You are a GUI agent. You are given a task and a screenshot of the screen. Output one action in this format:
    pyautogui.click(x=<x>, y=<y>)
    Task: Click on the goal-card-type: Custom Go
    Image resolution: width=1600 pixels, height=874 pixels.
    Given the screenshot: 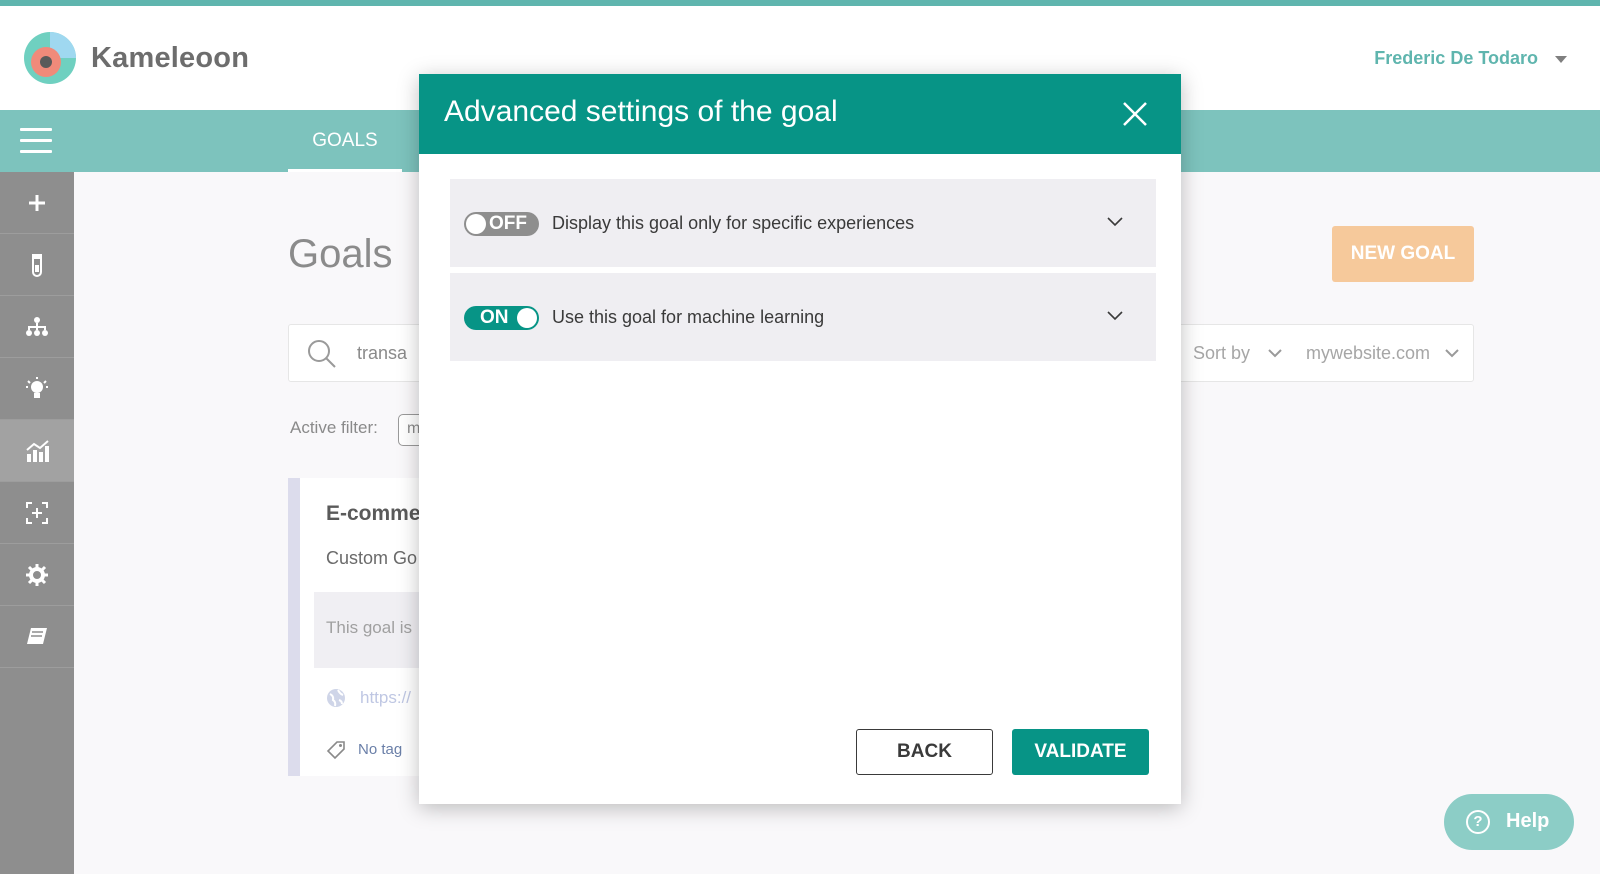 What is the action you would take?
    pyautogui.click(x=372, y=558)
    